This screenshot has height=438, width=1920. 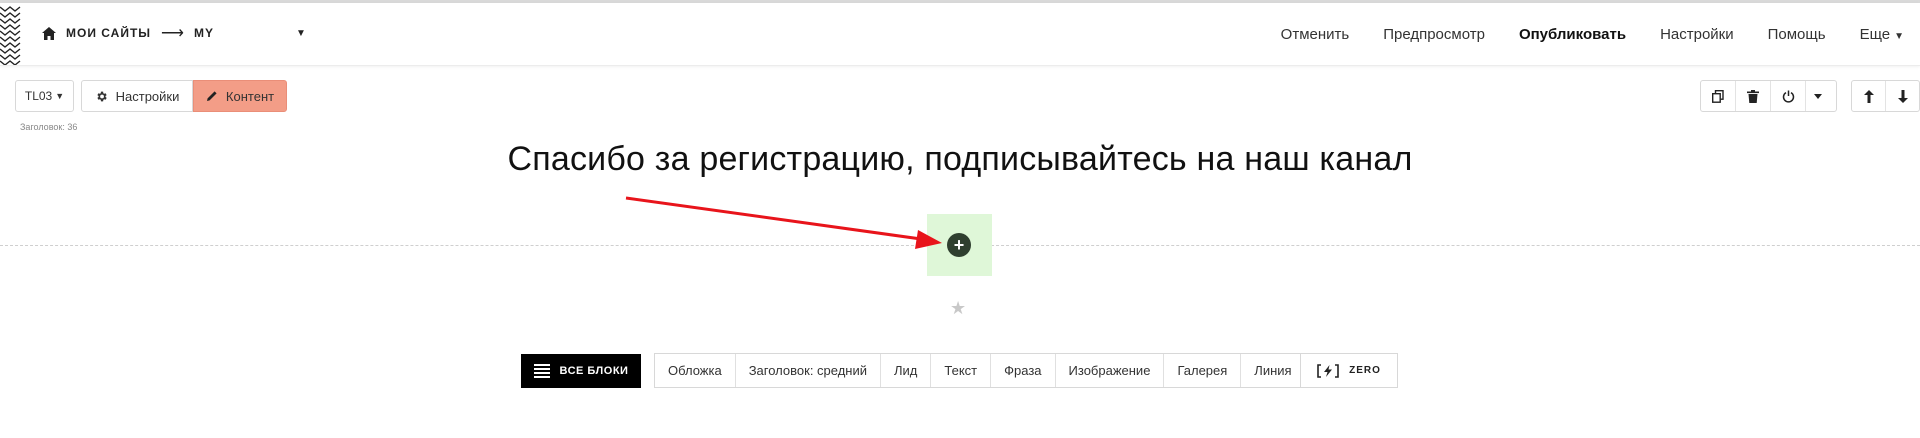 I want to click on block-content-button: Контент, so click(x=240, y=96).